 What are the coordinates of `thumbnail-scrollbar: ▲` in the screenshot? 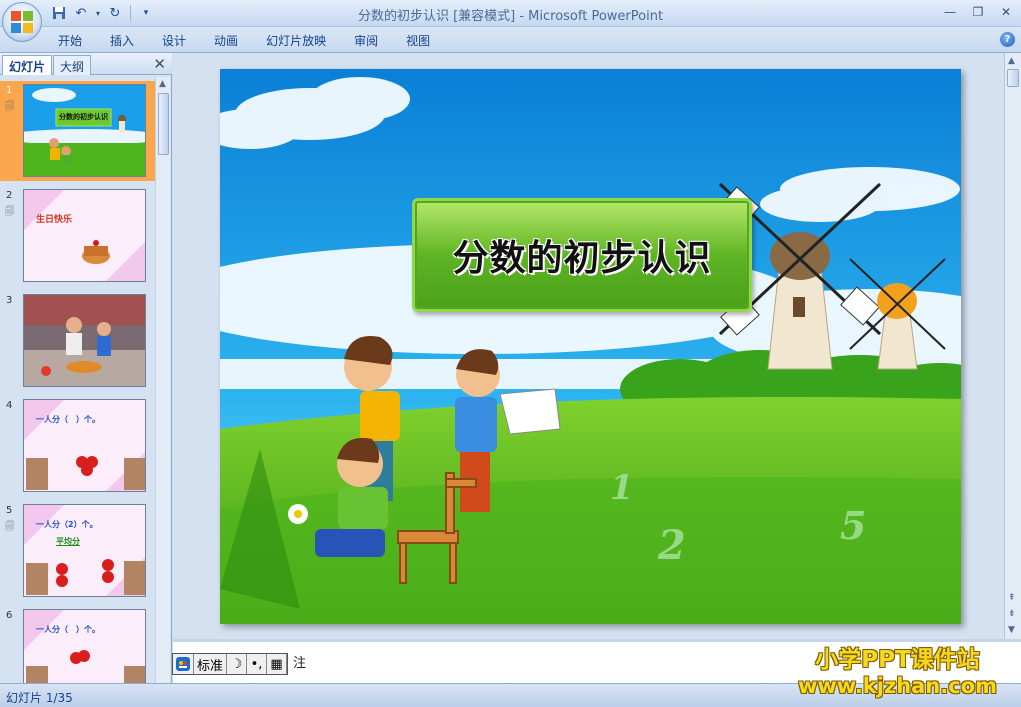 It's located at (162, 380).